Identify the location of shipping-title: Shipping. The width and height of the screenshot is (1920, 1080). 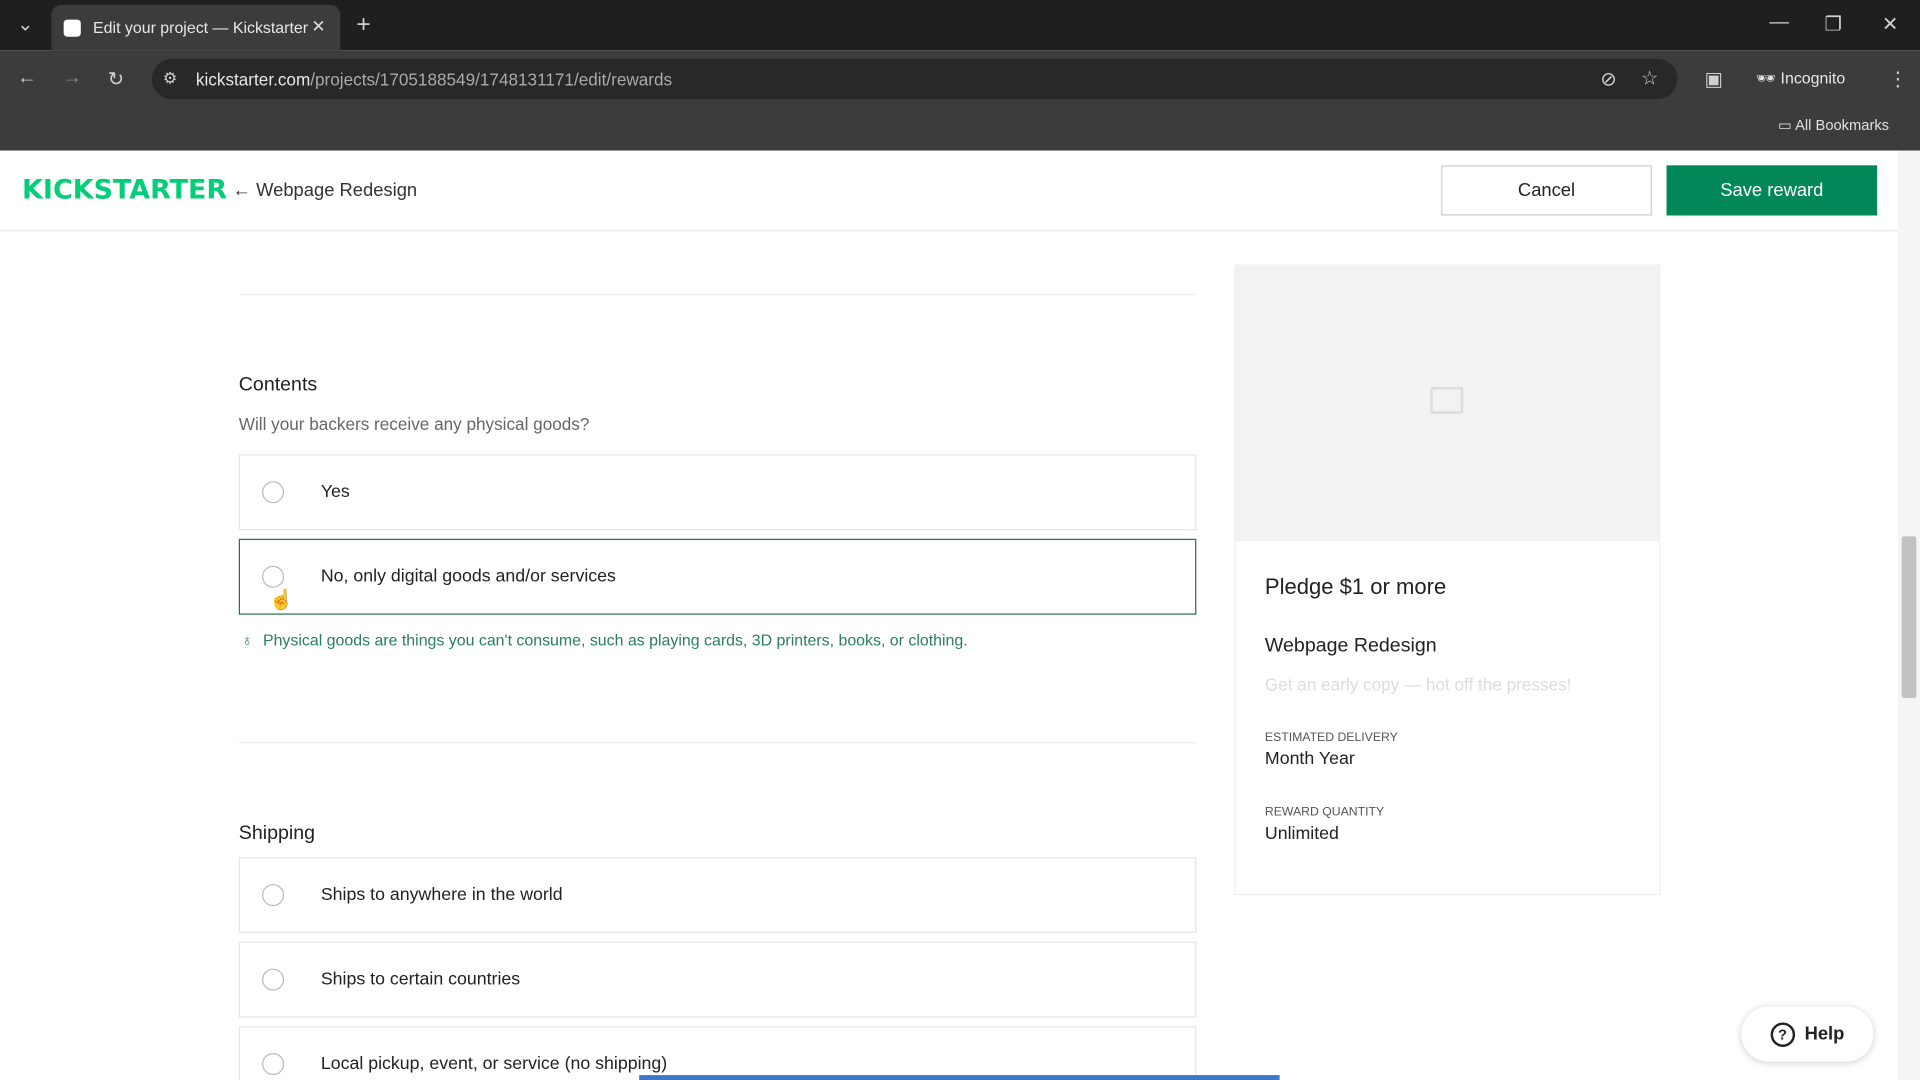
(277, 833).